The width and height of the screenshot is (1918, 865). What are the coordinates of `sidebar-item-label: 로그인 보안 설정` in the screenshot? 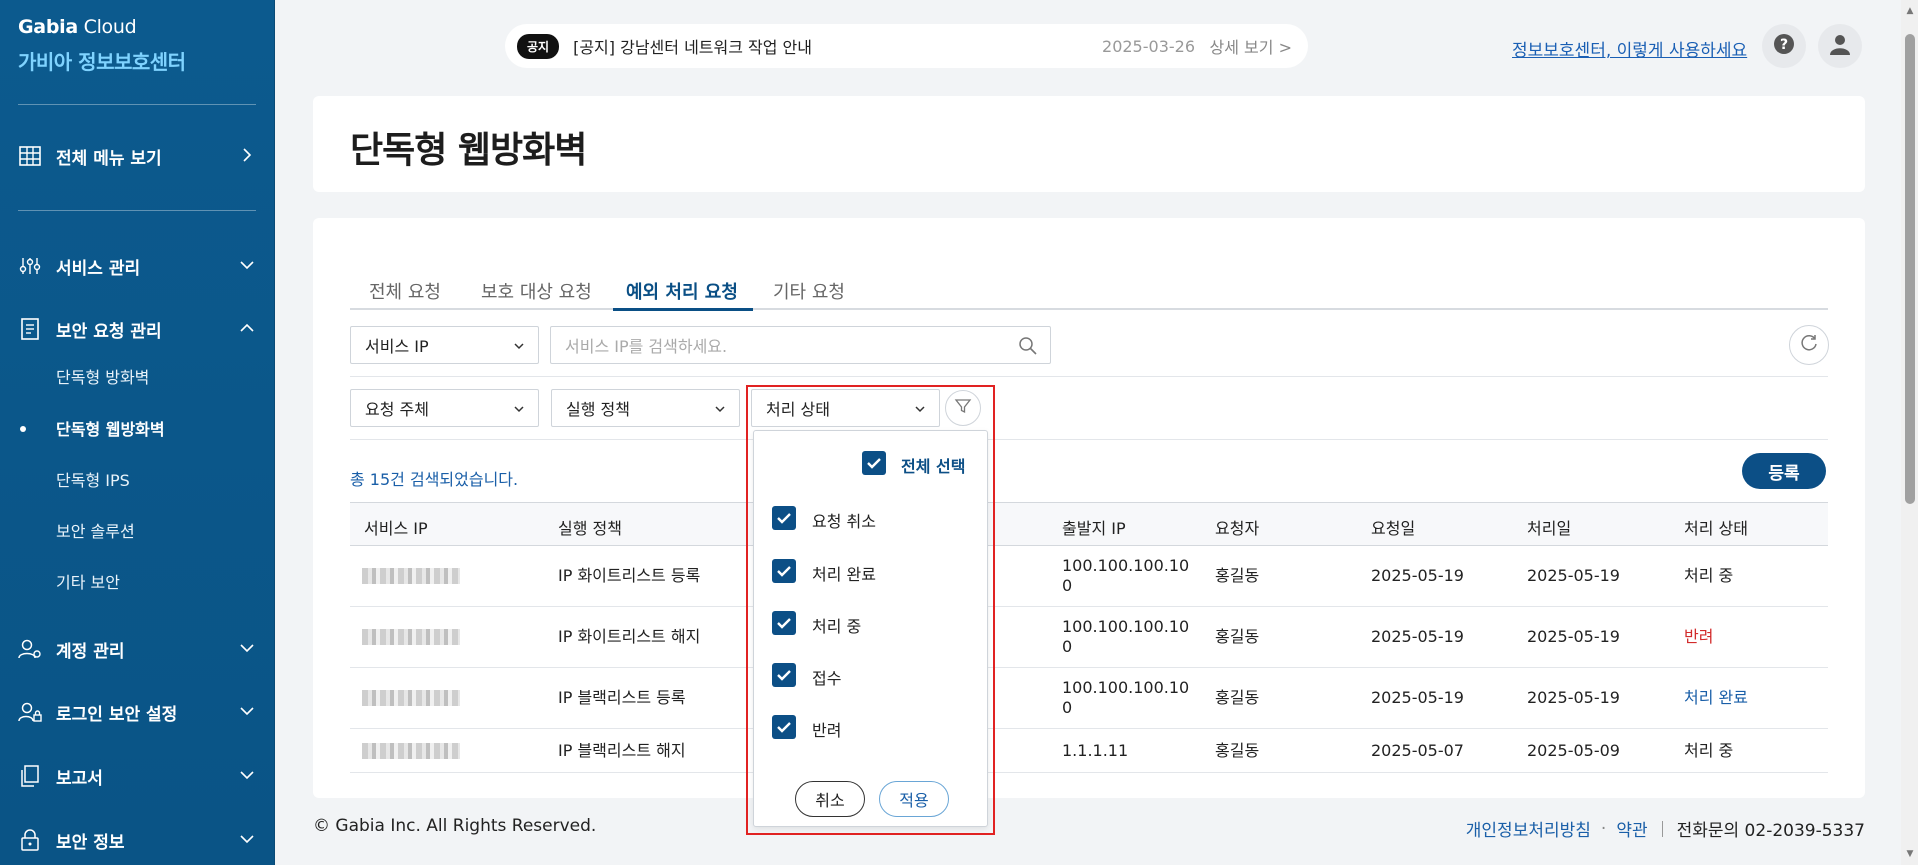 It's located at (117, 714).